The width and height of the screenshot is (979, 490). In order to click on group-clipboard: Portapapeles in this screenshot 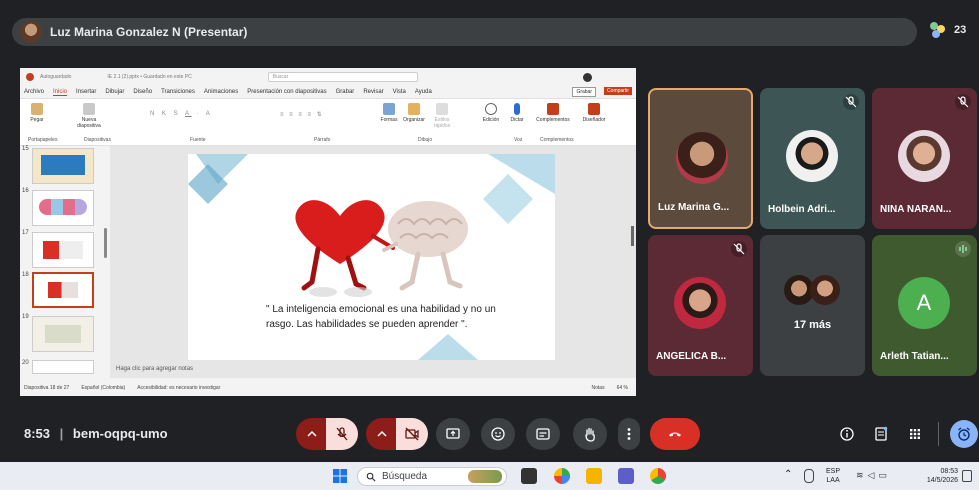, I will do `click(43, 140)`.